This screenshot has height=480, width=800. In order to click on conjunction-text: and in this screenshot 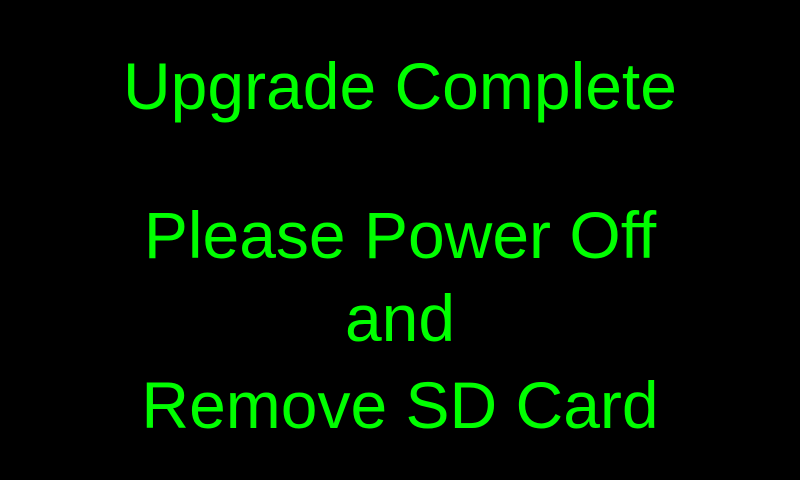, I will do `click(400, 318)`.